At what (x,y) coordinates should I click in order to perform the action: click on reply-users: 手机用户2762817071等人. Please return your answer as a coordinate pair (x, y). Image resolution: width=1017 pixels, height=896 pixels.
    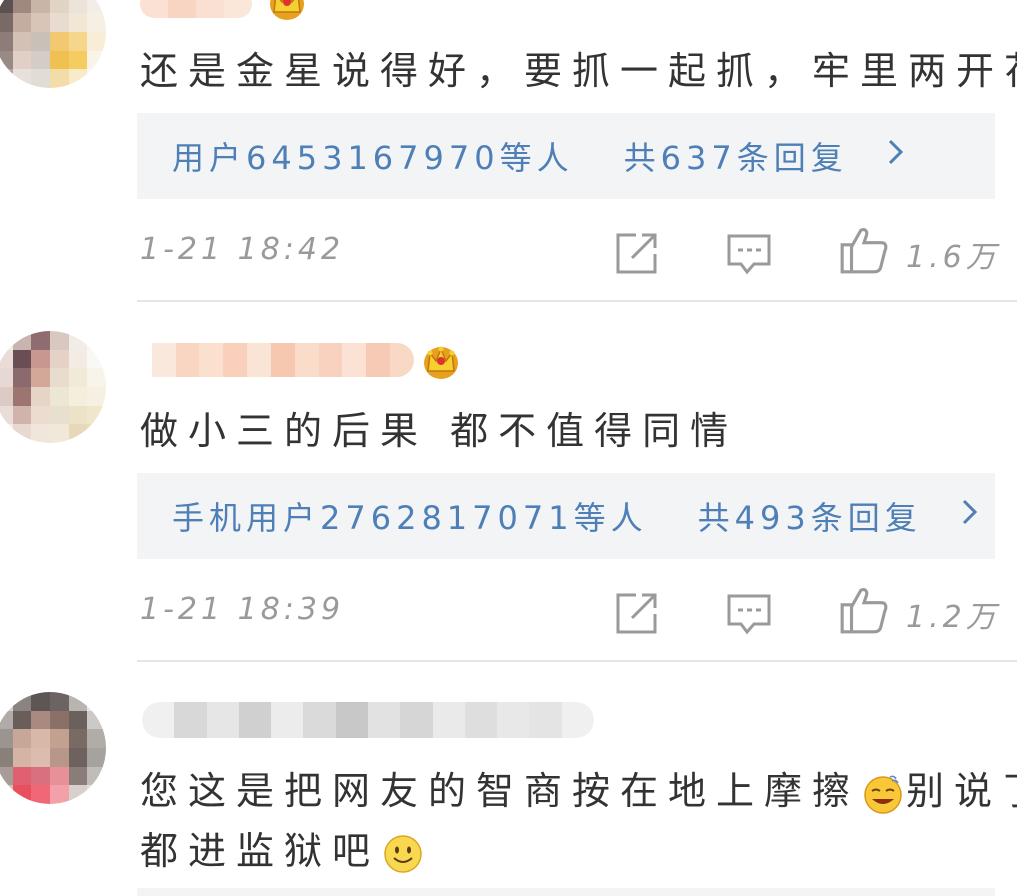
    Looking at the image, I should click on (410, 516).